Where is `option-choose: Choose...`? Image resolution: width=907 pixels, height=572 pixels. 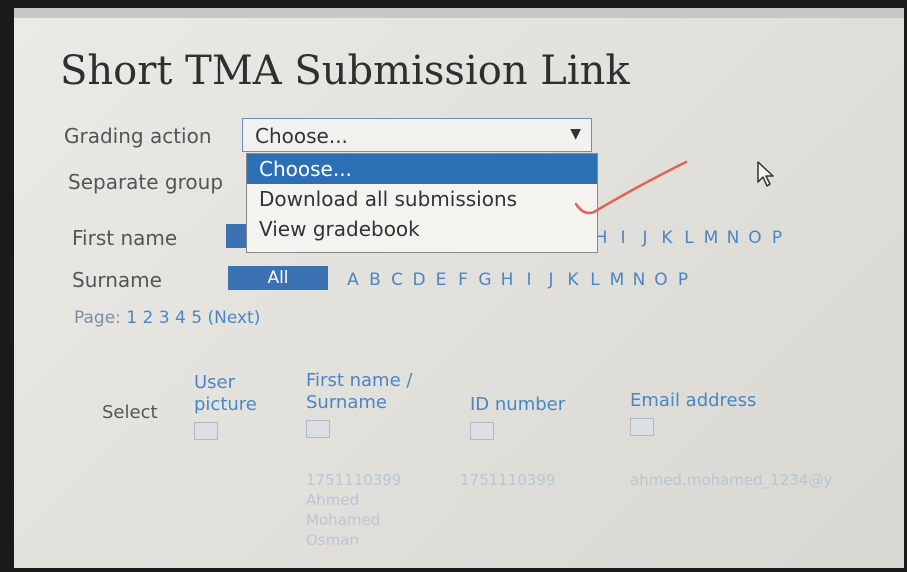 option-choose: Choose... is located at coordinates (422, 169).